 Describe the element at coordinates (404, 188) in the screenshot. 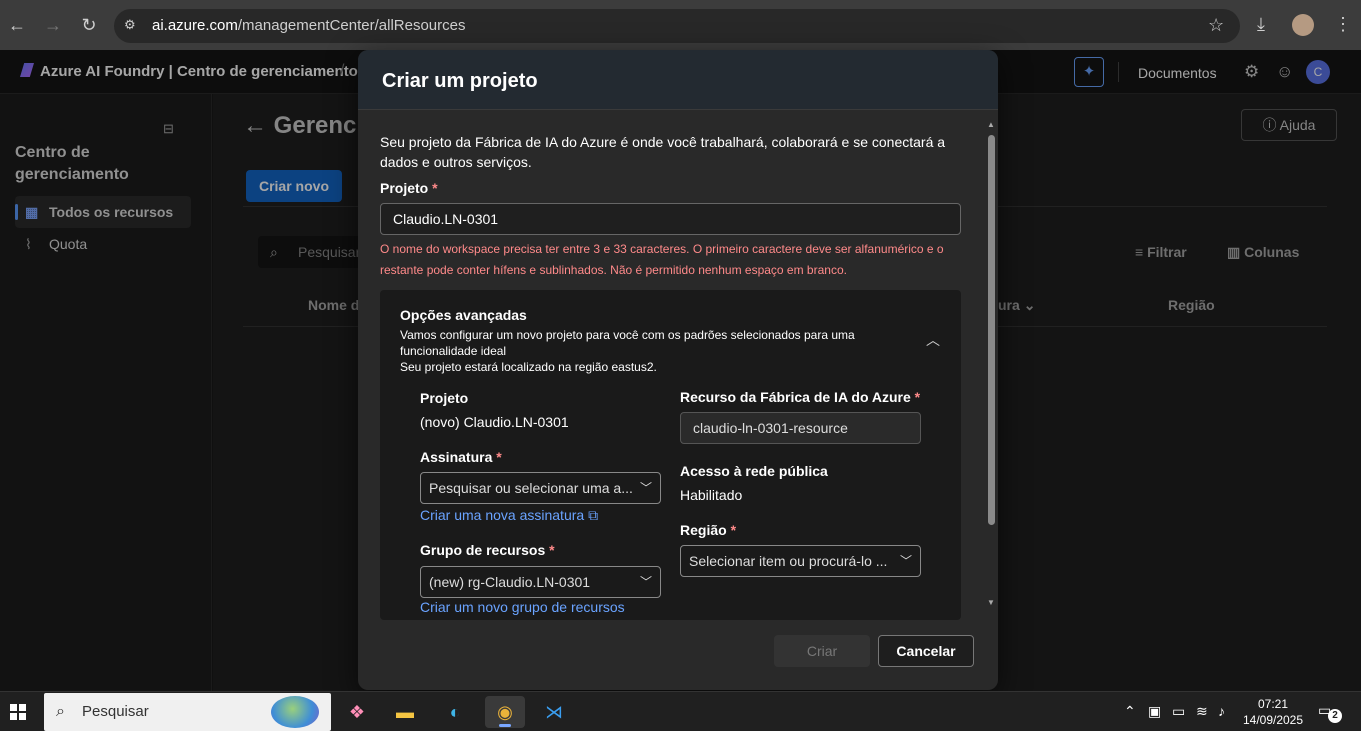

I see `project-label-text: Projeto` at that location.